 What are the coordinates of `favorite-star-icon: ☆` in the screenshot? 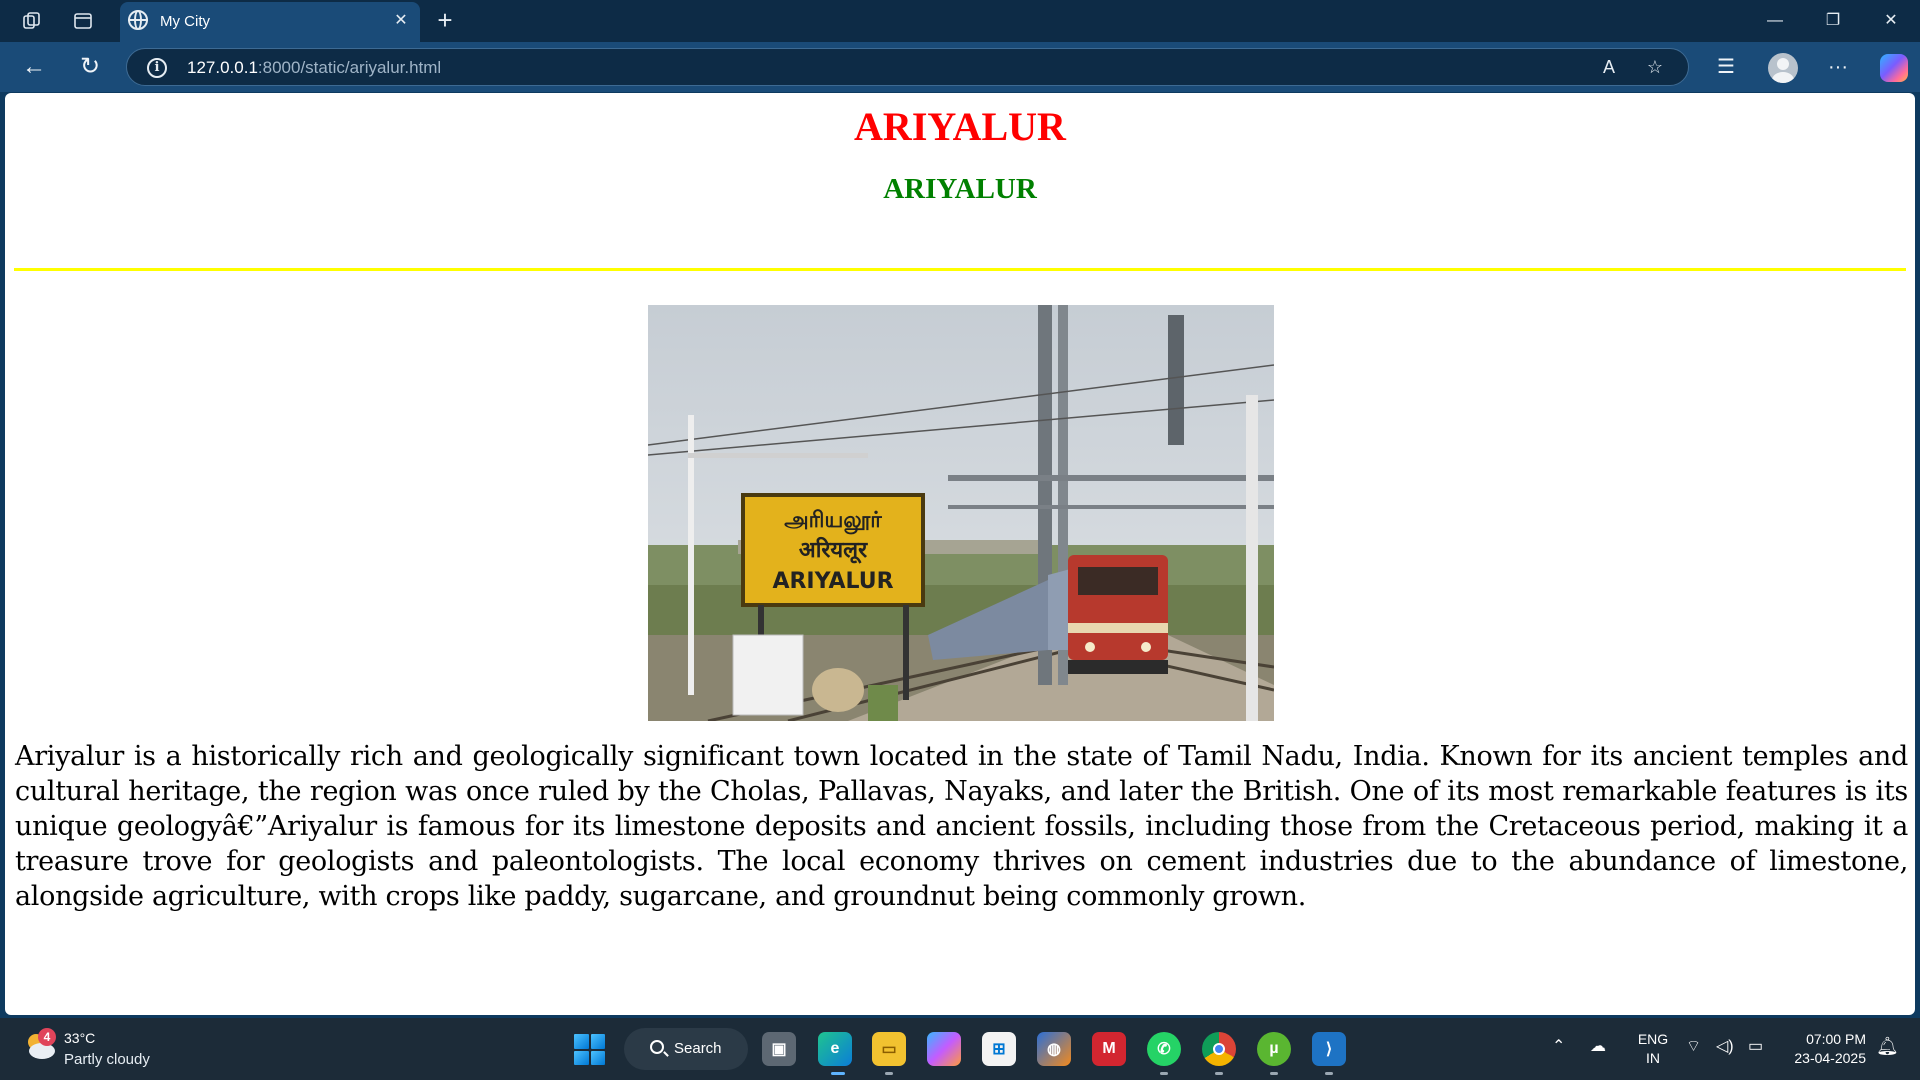 It's located at (1655, 67).